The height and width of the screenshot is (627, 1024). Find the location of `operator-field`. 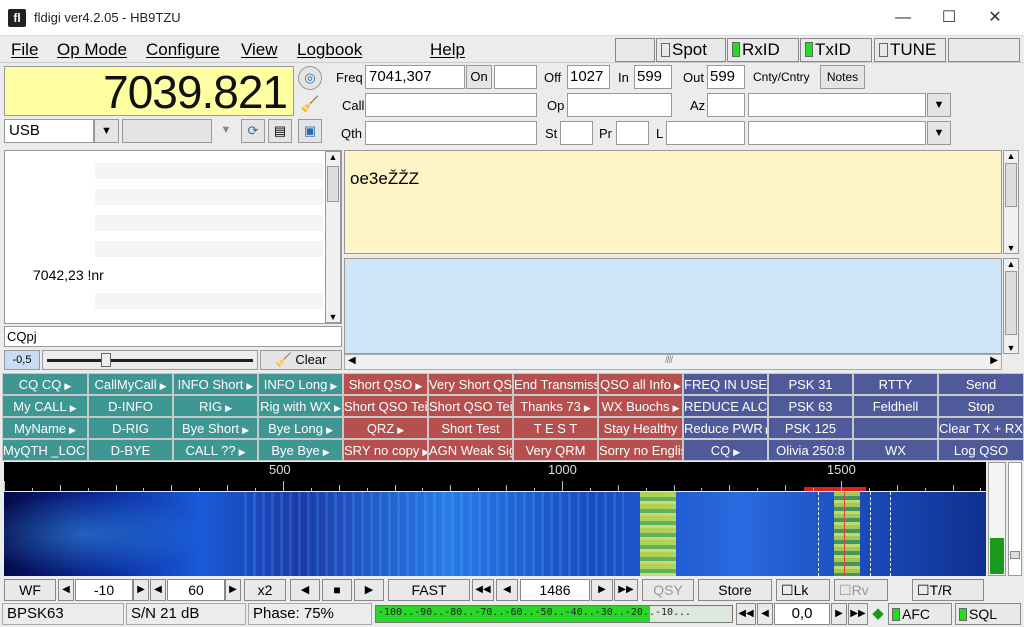

operator-field is located at coordinates (619, 105).